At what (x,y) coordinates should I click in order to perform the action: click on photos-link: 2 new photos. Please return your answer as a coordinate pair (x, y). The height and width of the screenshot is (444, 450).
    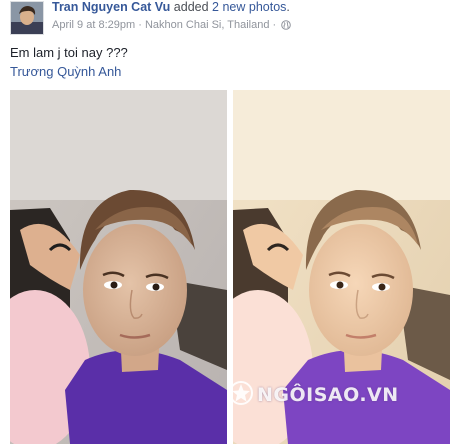
    Looking at the image, I should click on (249, 7).